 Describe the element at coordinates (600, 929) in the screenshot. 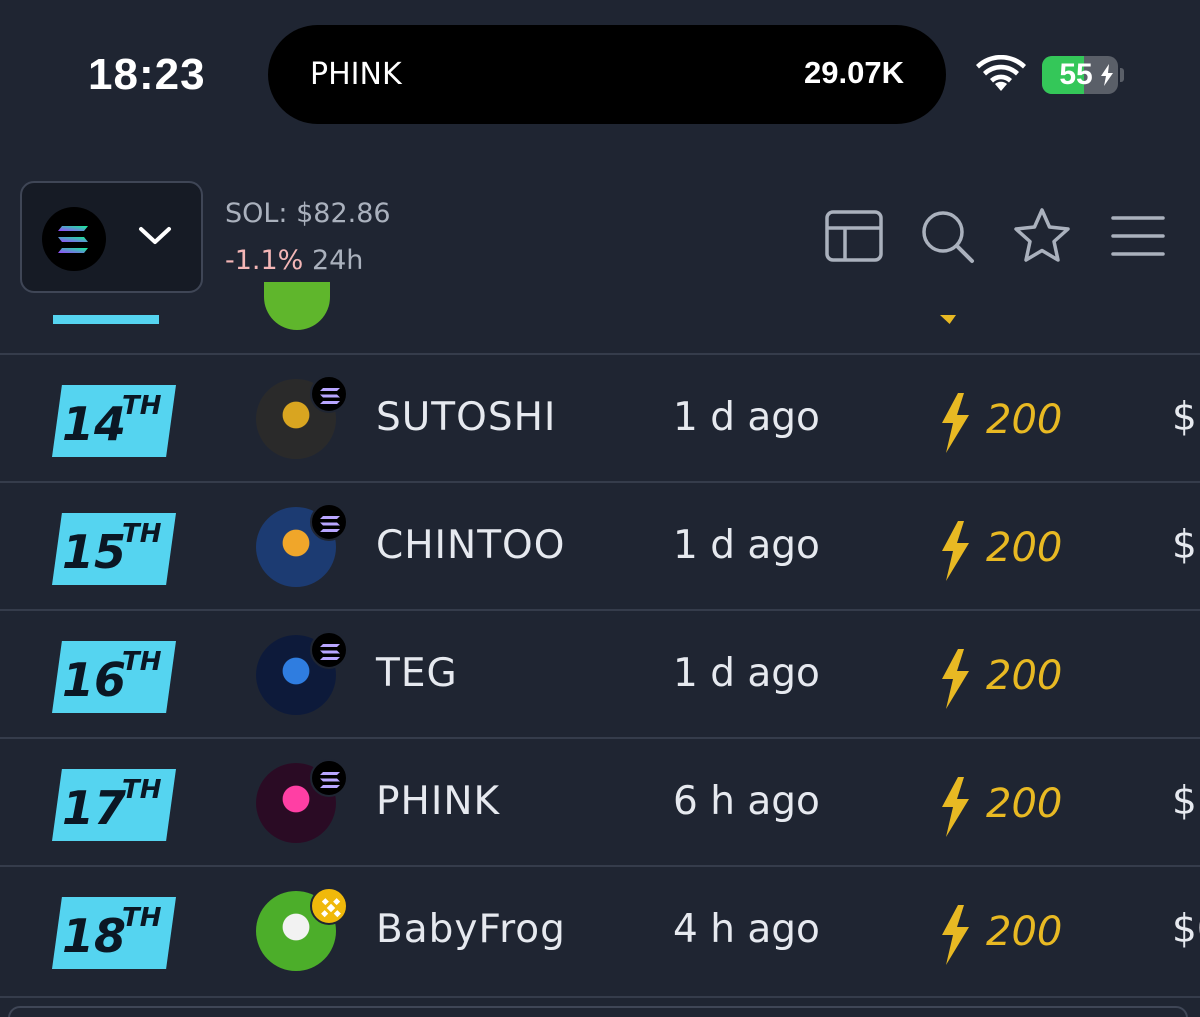

I see `token-row: 18 TH BabyFrog 4 h ago 200 $0` at that location.